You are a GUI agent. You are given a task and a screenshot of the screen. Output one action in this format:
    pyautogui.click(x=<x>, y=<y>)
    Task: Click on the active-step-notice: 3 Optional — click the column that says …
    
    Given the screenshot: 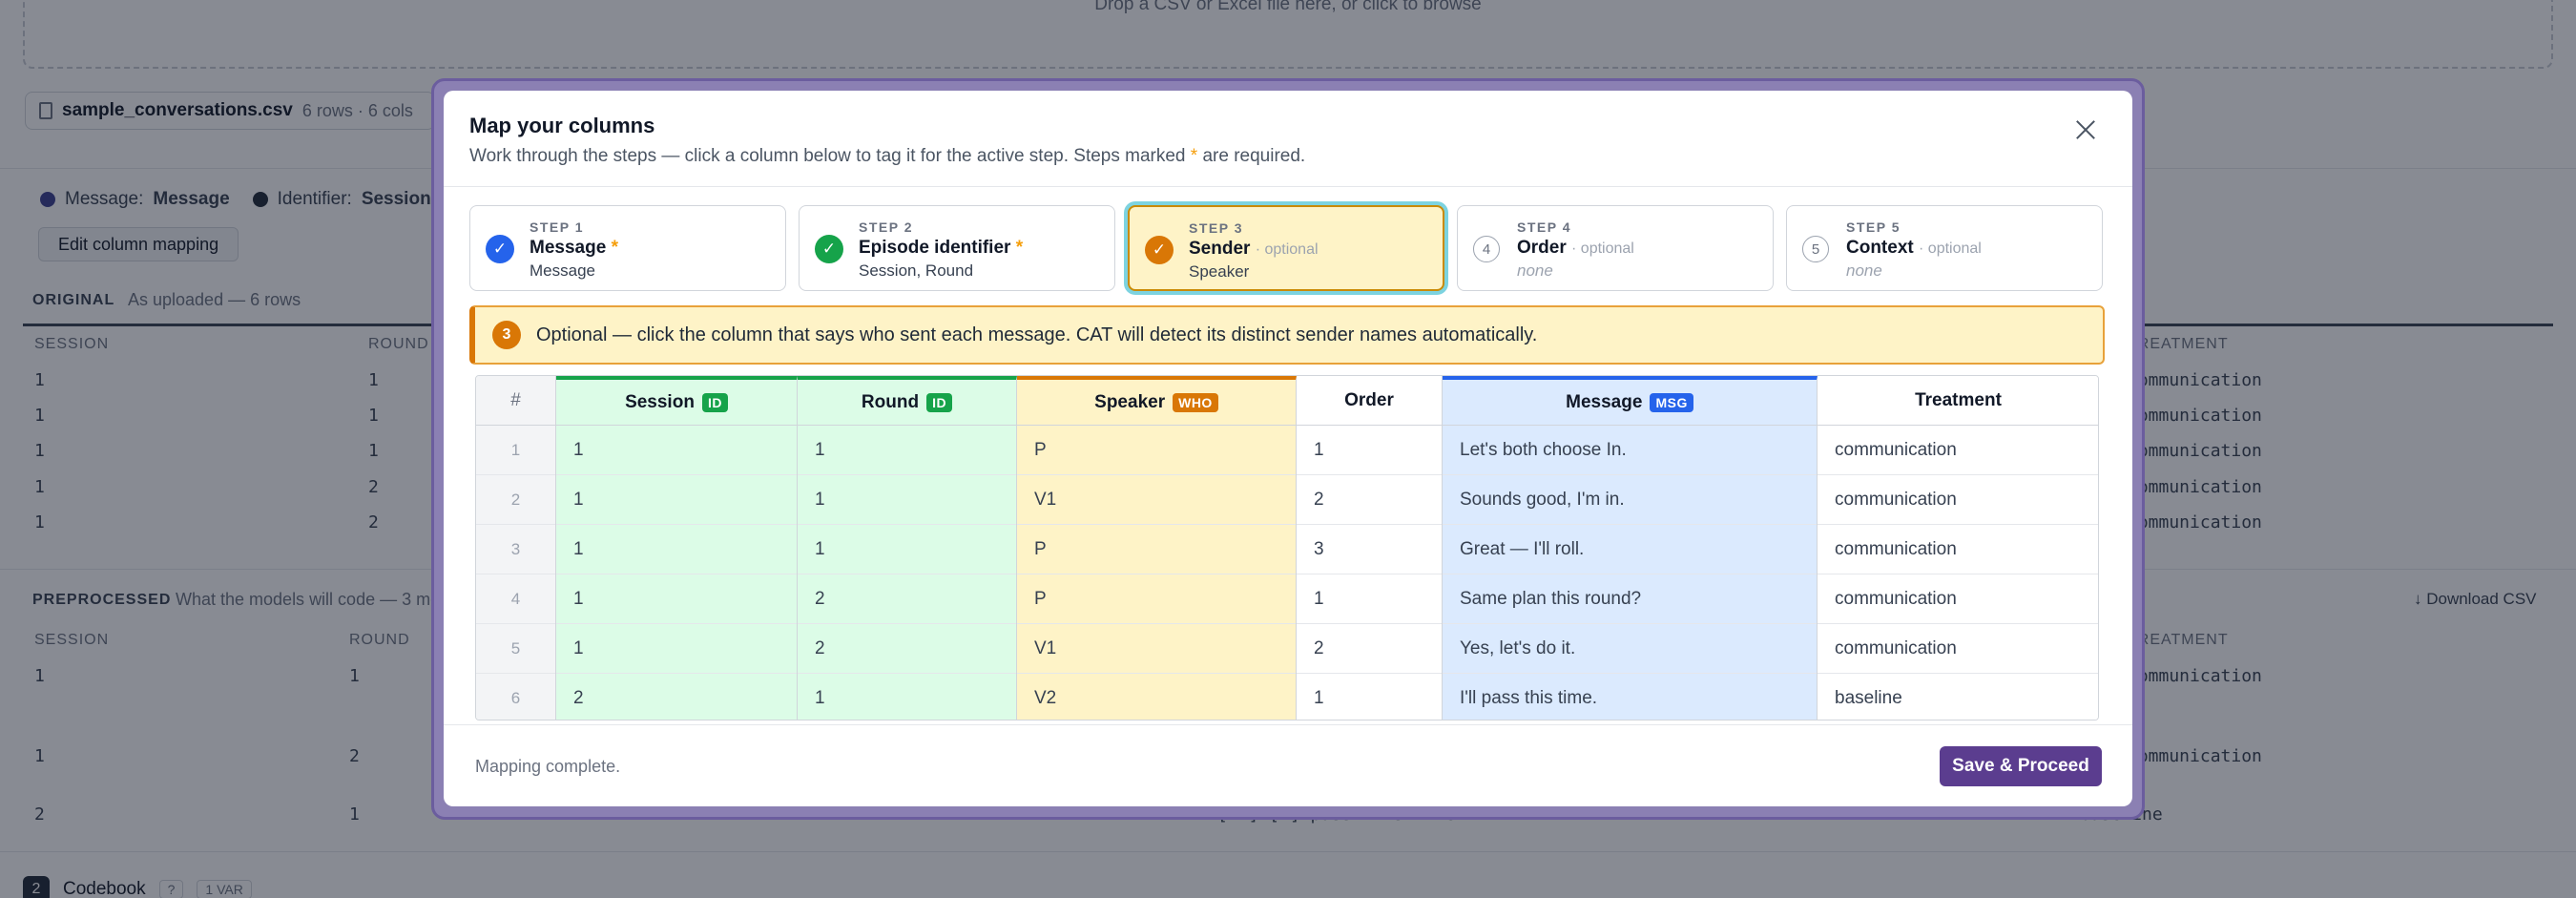 What is the action you would take?
    pyautogui.click(x=1287, y=335)
    